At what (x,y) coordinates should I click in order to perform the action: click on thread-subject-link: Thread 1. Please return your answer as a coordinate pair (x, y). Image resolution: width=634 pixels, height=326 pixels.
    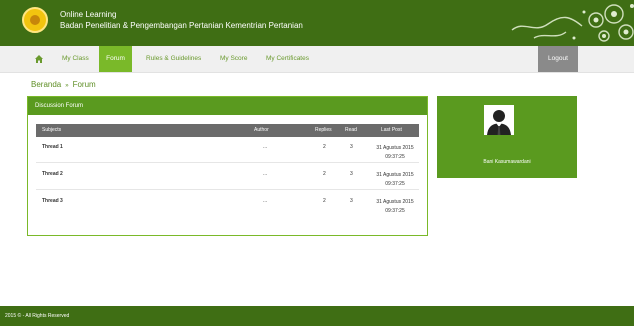
    Looking at the image, I should click on (52, 147).